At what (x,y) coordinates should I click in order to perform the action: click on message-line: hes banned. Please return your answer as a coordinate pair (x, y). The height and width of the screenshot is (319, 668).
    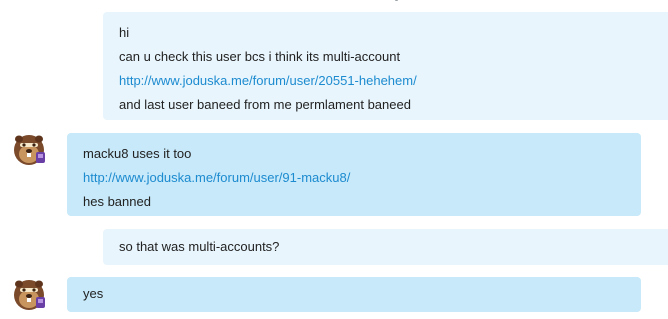
    Looking at the image, I should click on (117, 201).